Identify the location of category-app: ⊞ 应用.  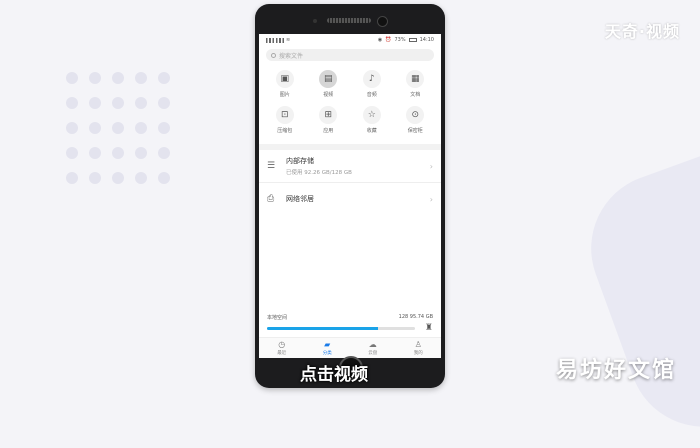
(329, 120).